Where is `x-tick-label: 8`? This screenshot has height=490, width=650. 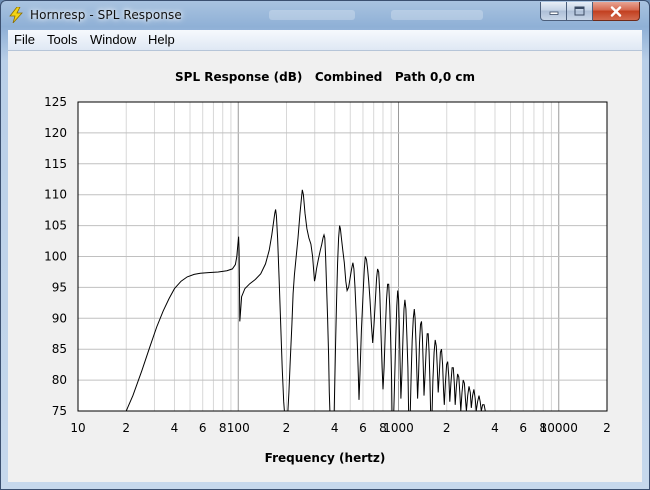
x-tick-label: 8 is located at coordinates (223, 428).